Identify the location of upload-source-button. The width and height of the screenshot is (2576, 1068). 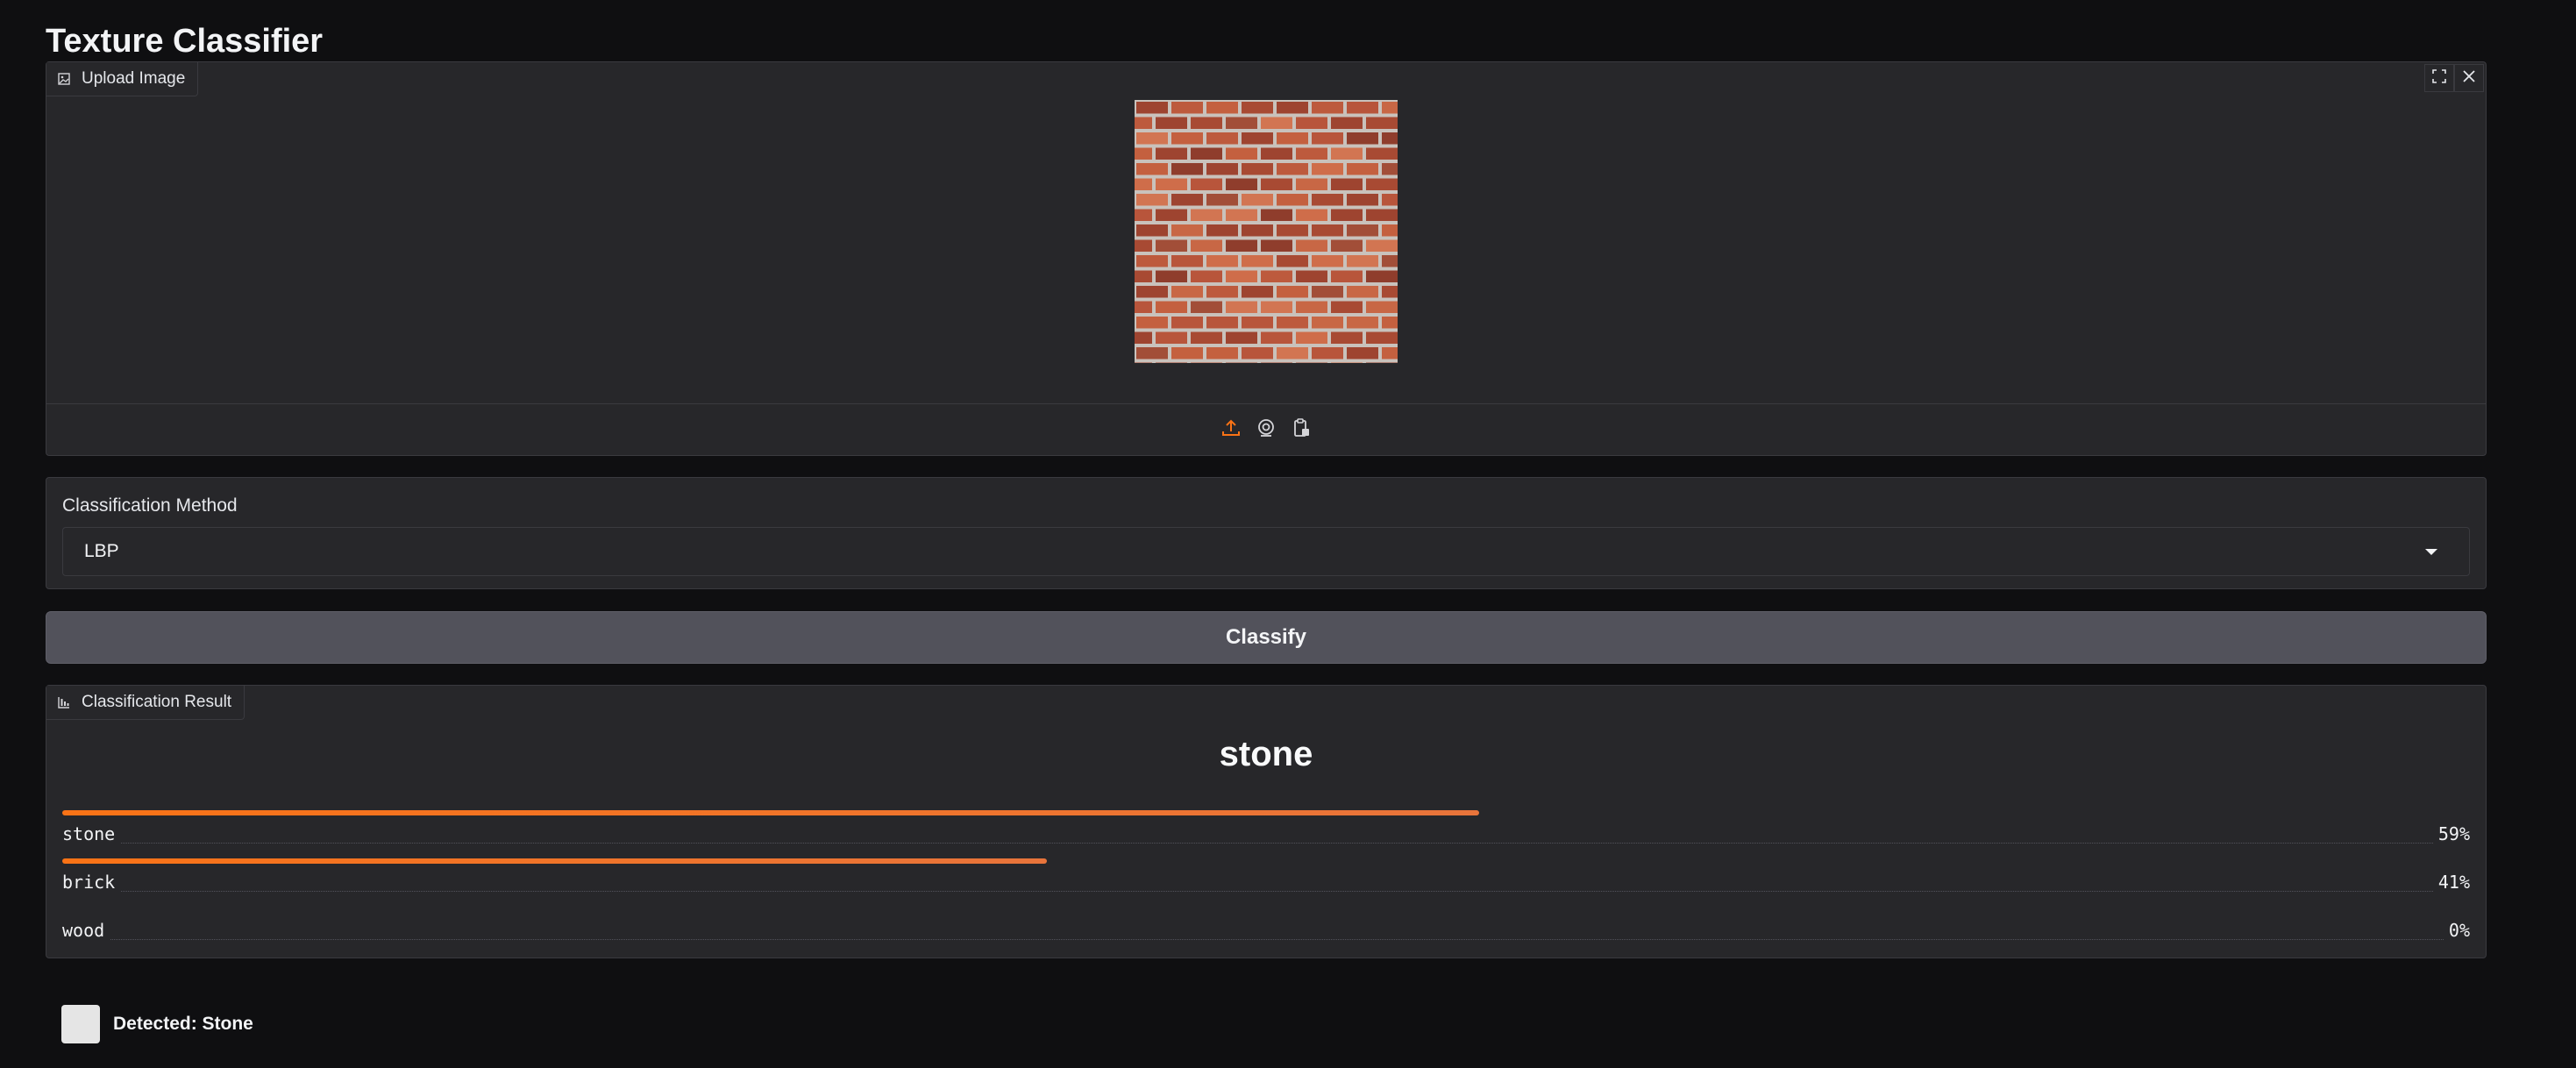
(1231, 430).